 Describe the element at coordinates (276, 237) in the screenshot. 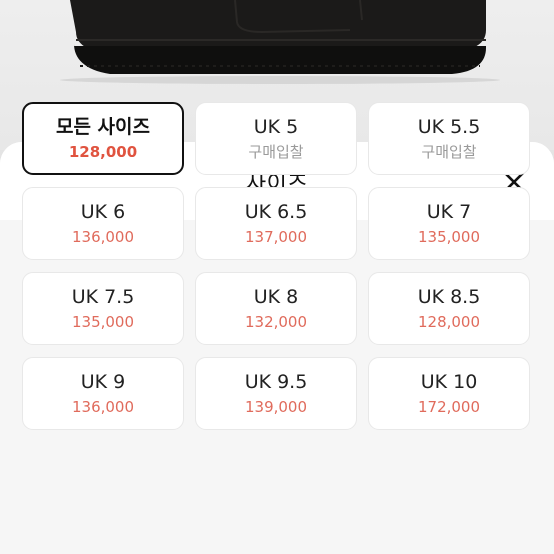

I see `size-price: 137,000` at that location.